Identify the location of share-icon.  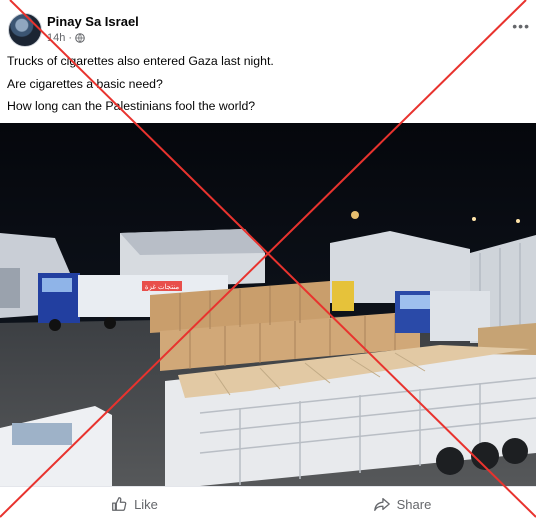
(381, 504).